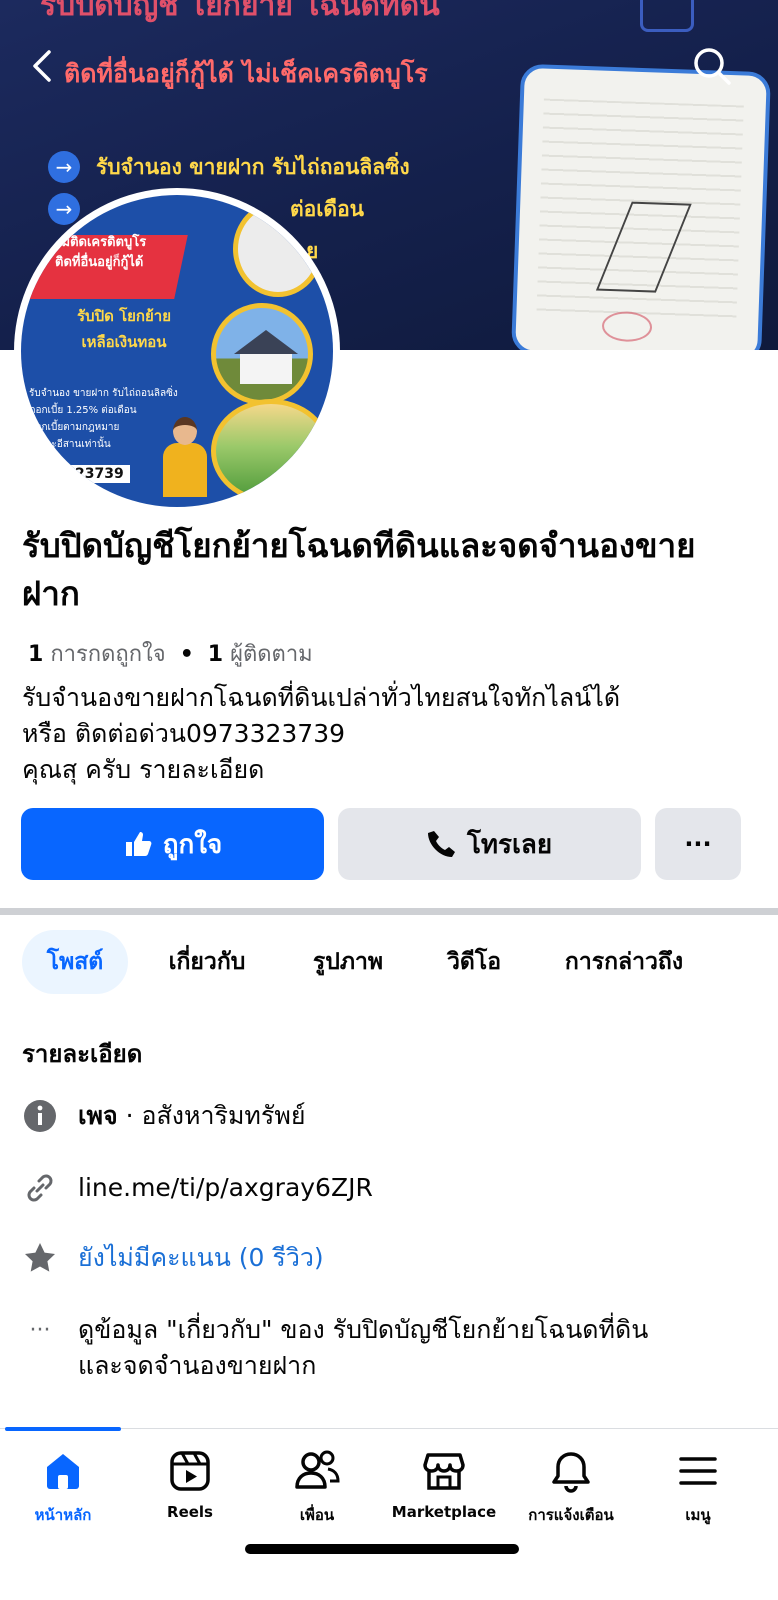 This screenshot has height=1600, width=778. What do you see at coordinates (571, 1471) in the screenshot?
I see `bell-icon` at bounding box center [571, 1471].